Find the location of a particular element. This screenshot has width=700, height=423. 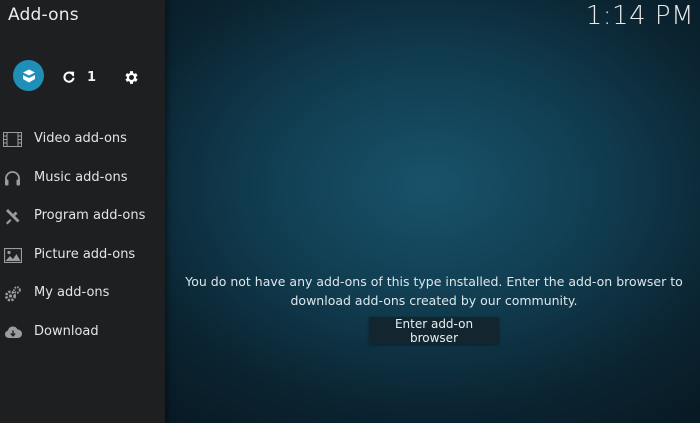

sidebar-item-video-addons: Video add-ons is located at coordinates (82, 139).